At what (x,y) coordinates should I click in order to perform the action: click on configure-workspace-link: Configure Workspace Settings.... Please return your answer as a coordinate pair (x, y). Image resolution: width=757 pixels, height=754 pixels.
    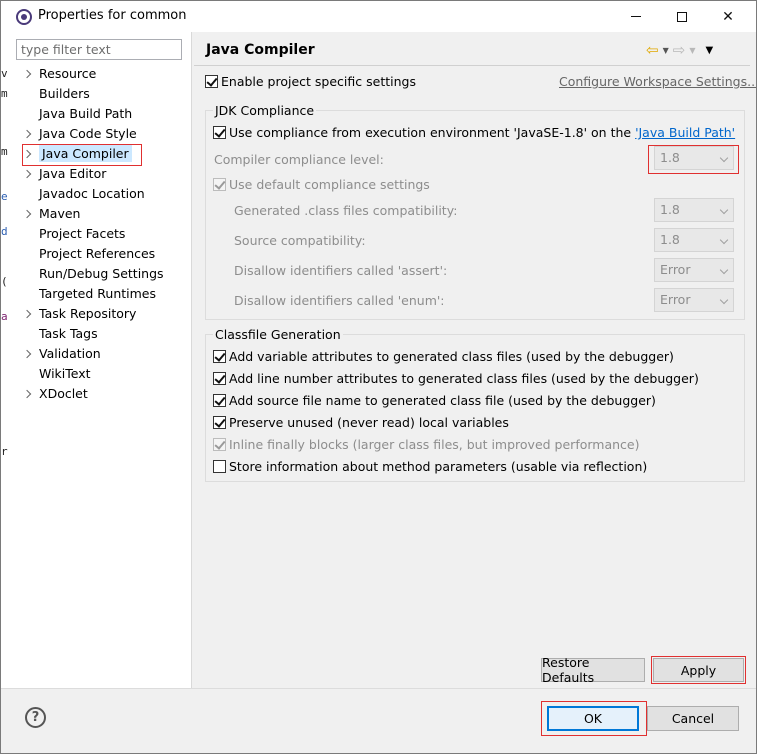
    Looking at the image, I should click on (657, 81).